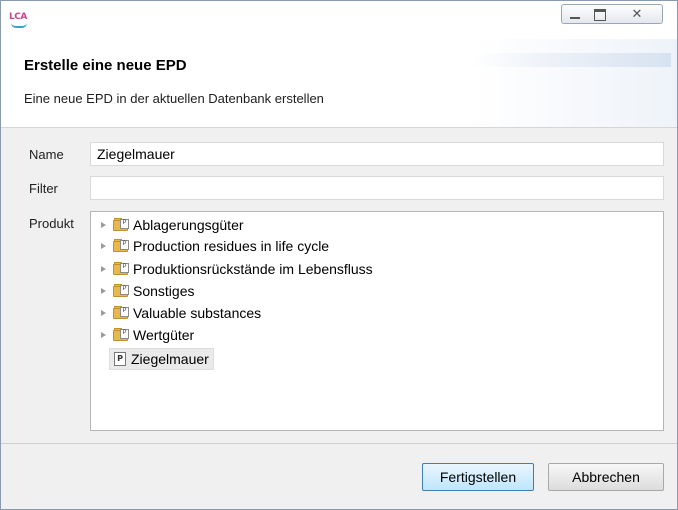 This screenshot has height=510, width=678. What do you see at coordinates (377, 154) in the screenshot?
I see `name-input` at bounding box center [377, 154].